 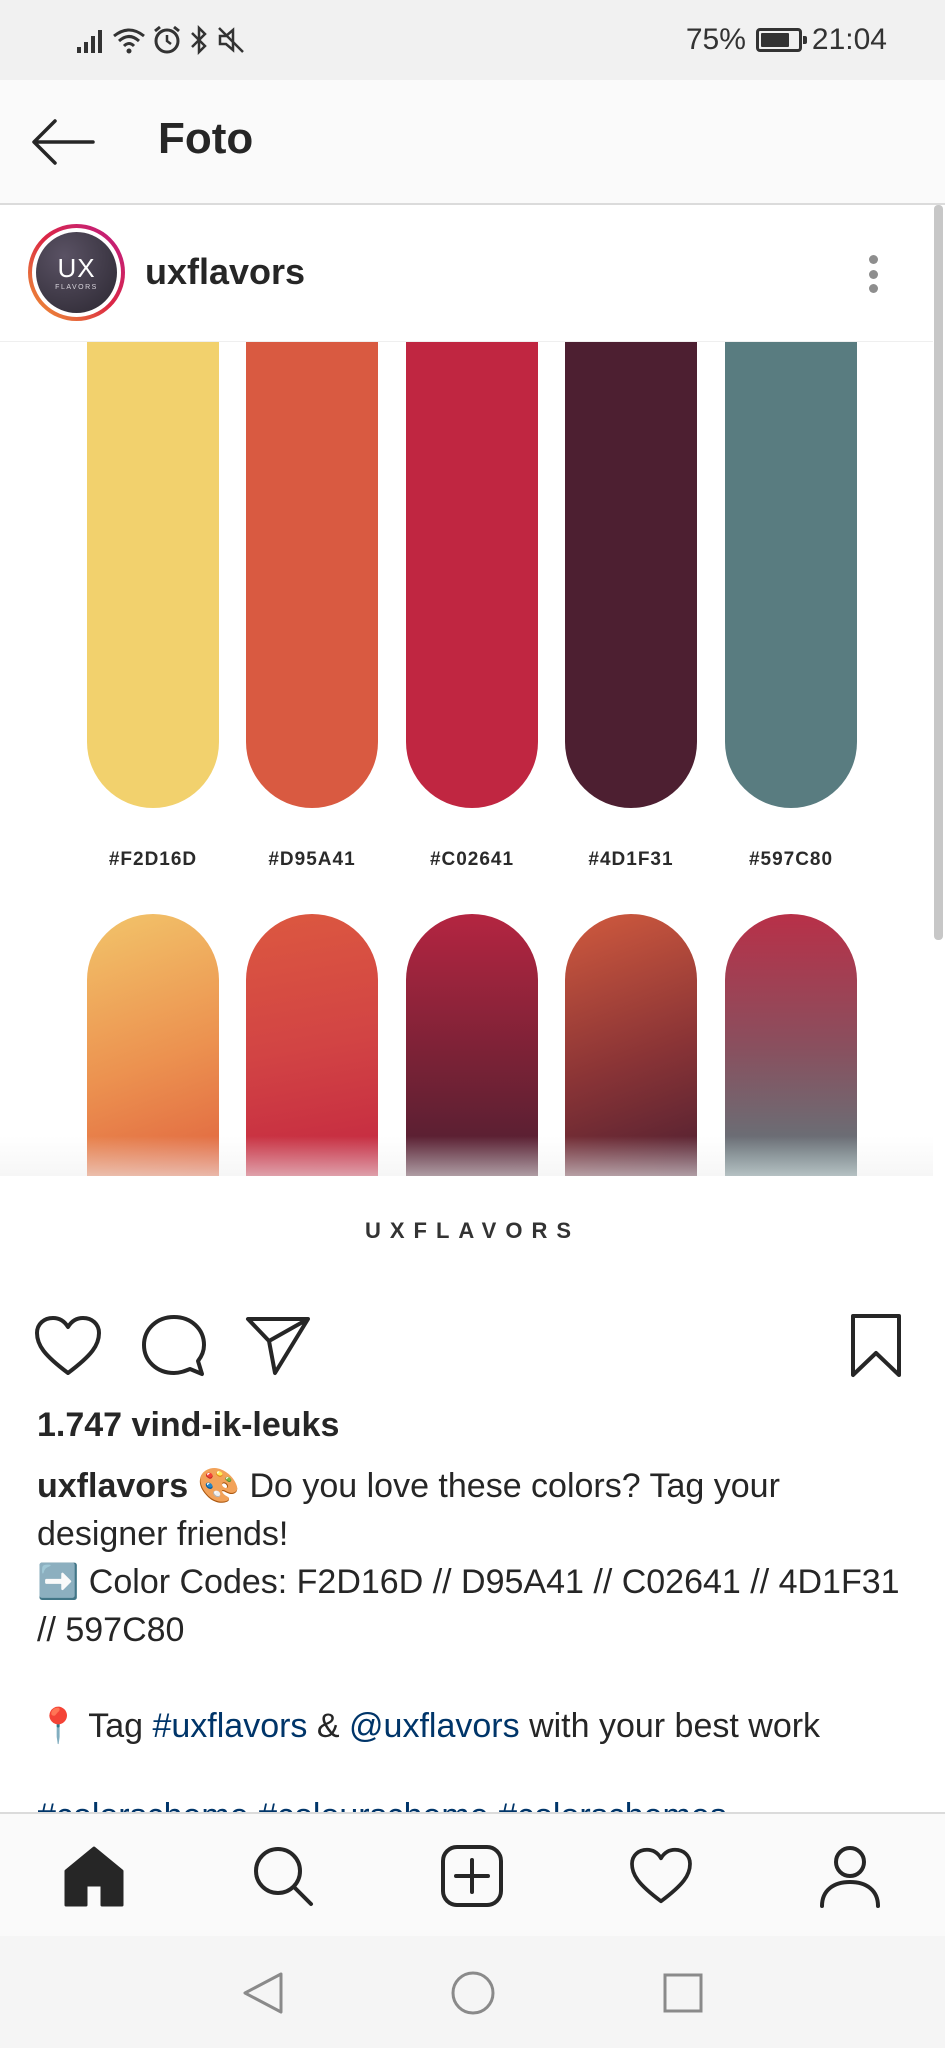 I want to click on home-icon, so click(x=94, y=1876).